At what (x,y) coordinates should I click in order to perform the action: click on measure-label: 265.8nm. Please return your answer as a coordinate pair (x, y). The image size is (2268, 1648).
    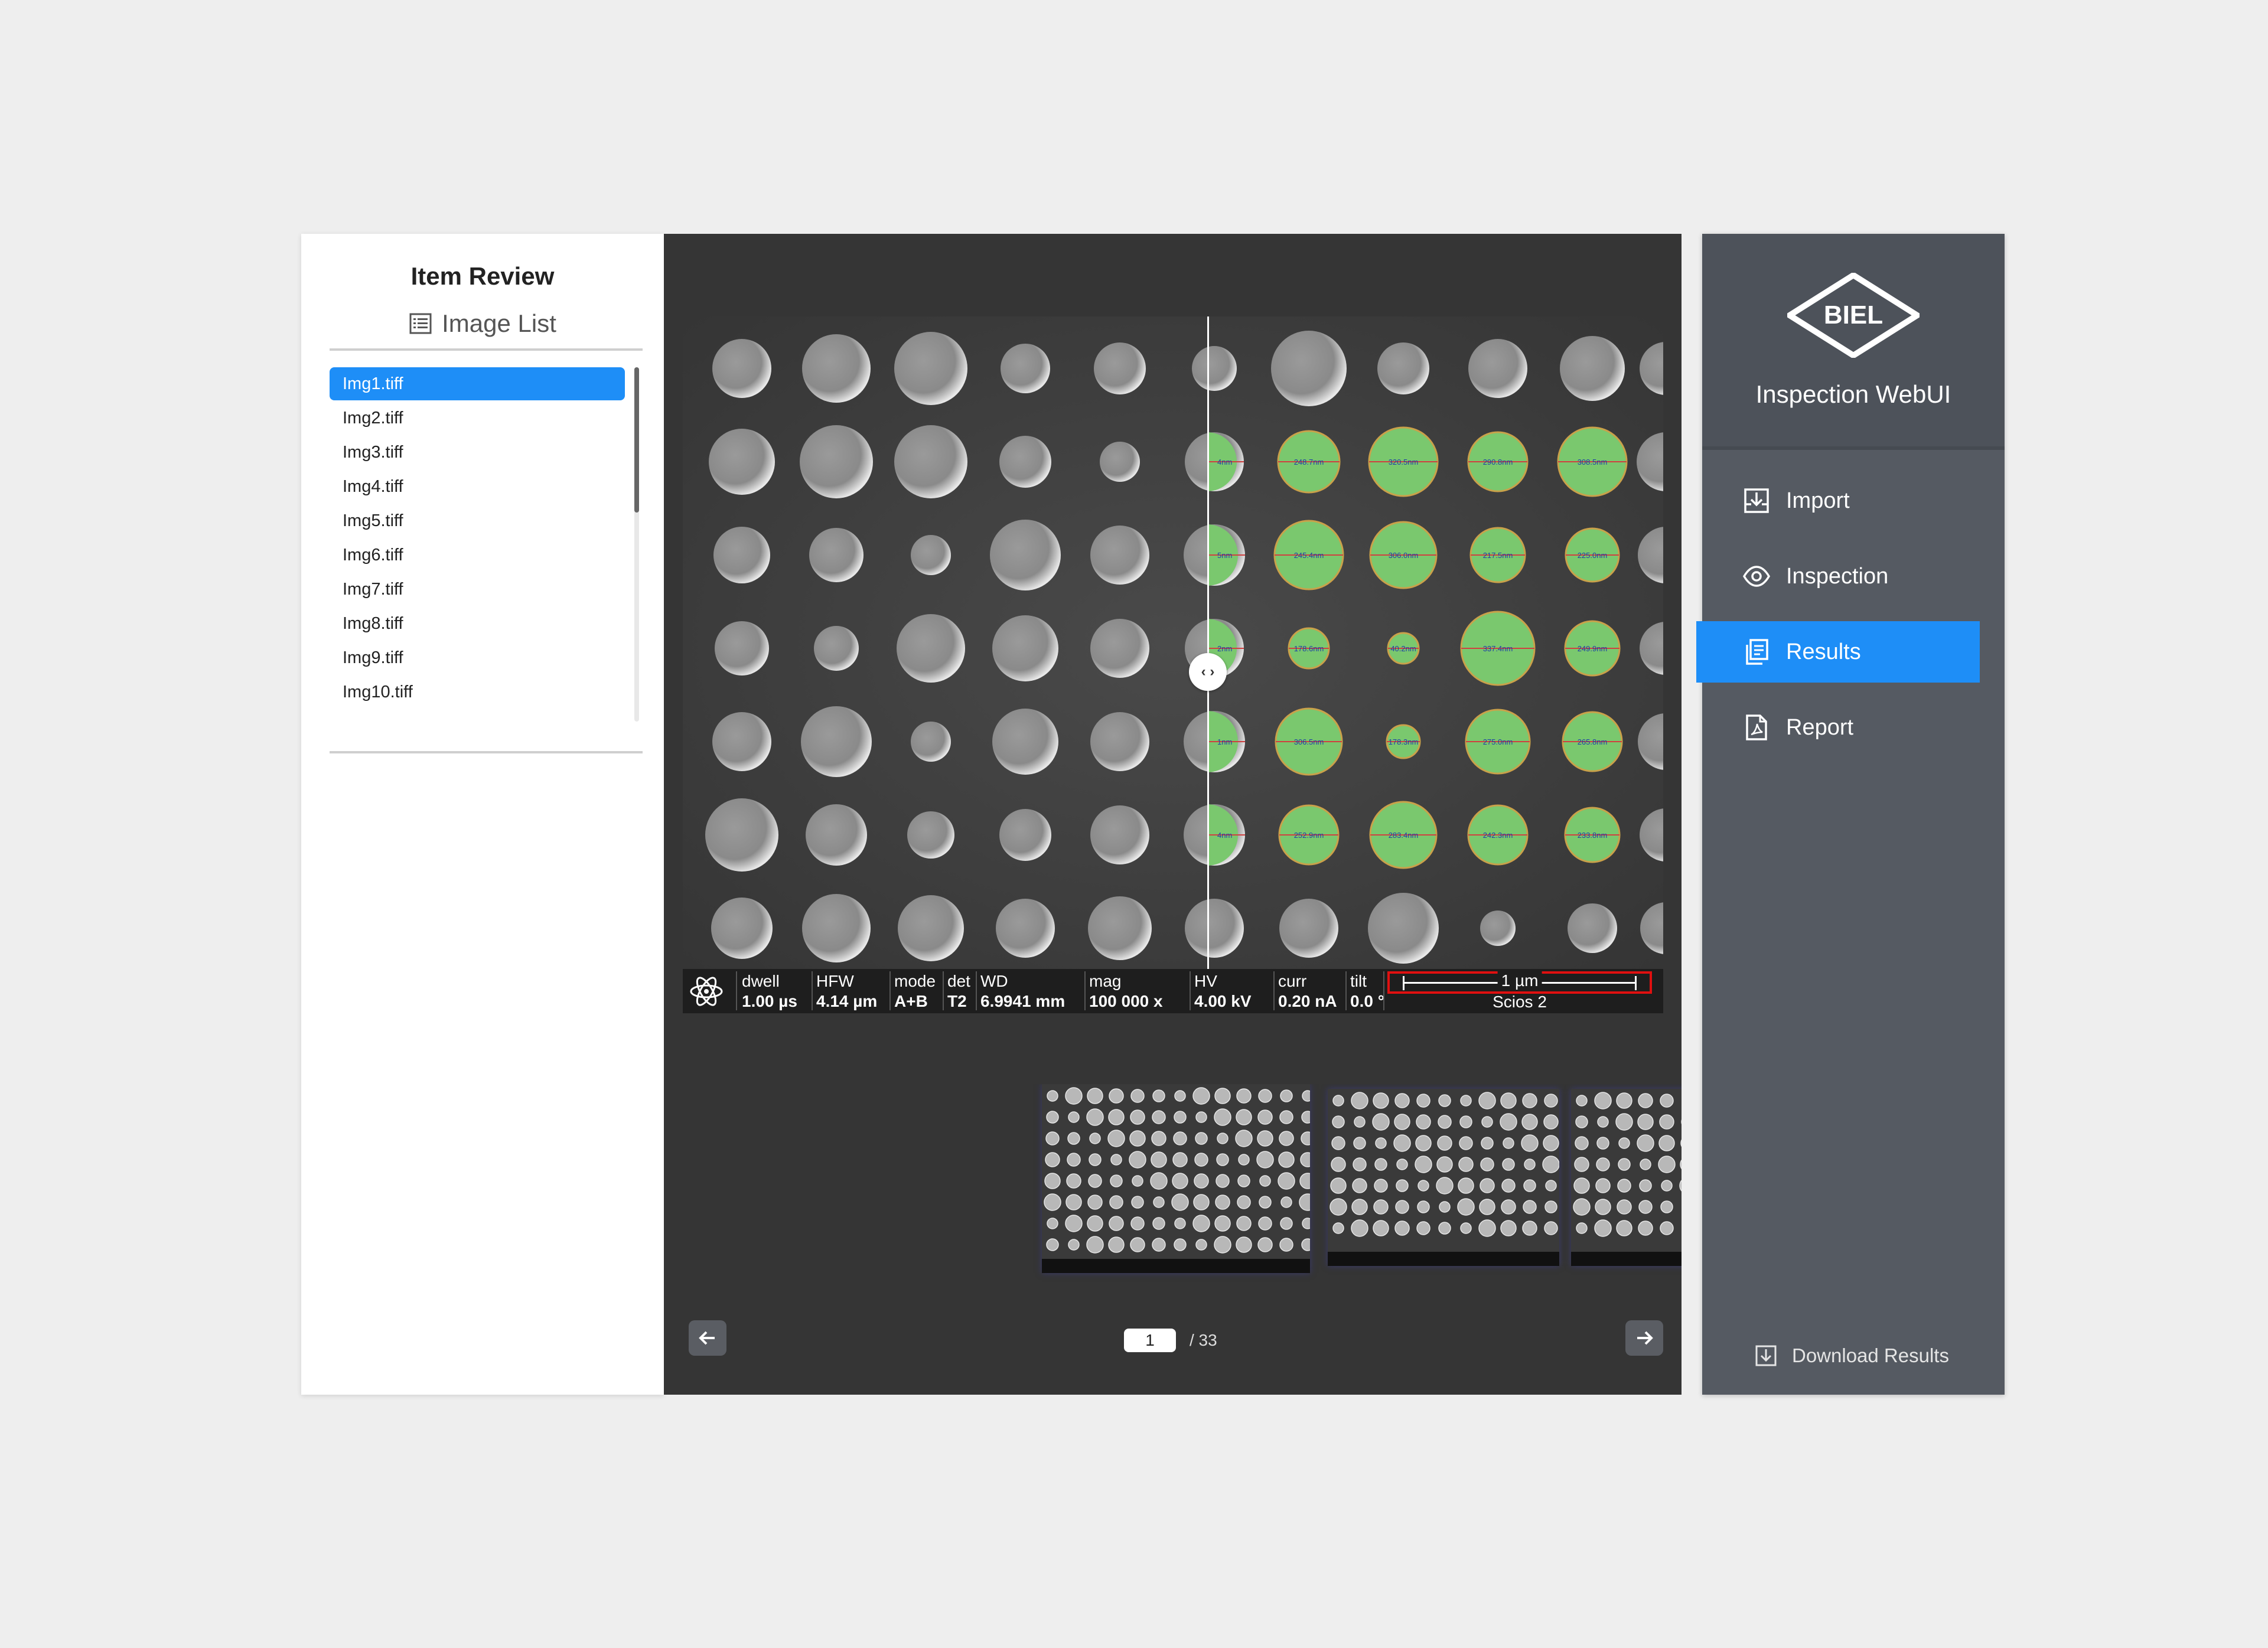
    Looking at the image, I should click on (1593, 742).